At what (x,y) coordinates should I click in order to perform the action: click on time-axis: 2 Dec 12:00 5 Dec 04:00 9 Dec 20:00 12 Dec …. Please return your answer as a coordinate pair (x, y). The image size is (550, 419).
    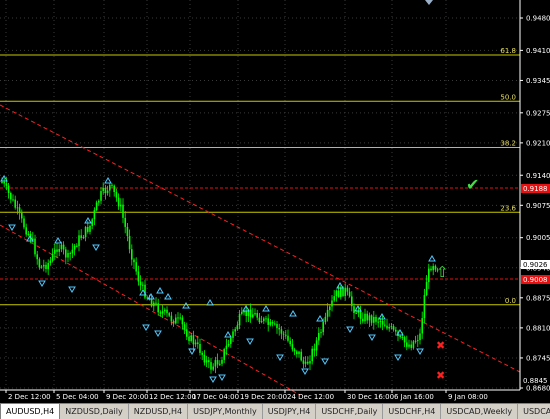
    Looking at the image, I should click on (260, 395).